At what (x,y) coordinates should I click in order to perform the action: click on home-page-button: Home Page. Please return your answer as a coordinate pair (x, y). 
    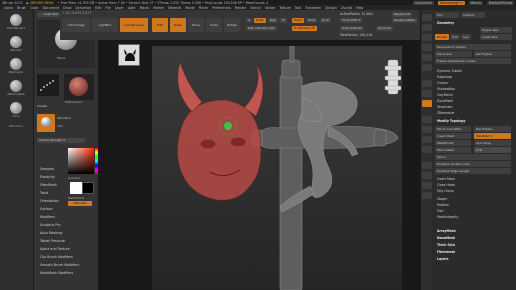
    Looking at the image, I should click on (76, 25).